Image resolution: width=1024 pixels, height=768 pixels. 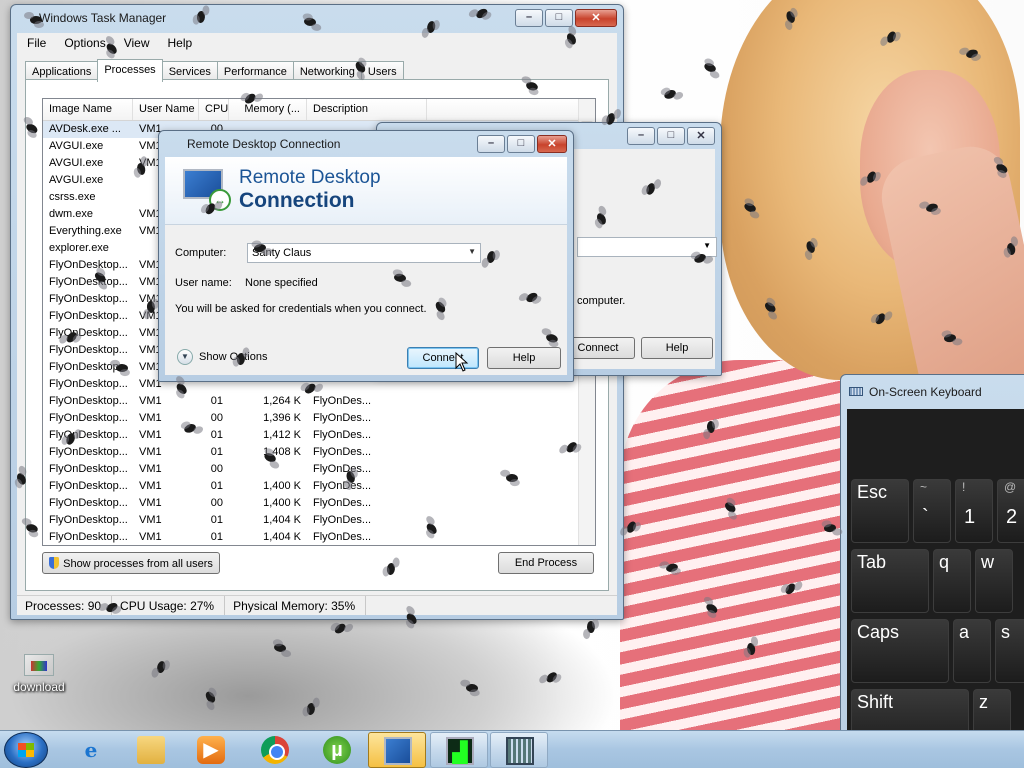 What do you see at coordinates (397, 750) in the screenshot?
I see `taskbar-remote-desktop` at bounding box center [397, 750].